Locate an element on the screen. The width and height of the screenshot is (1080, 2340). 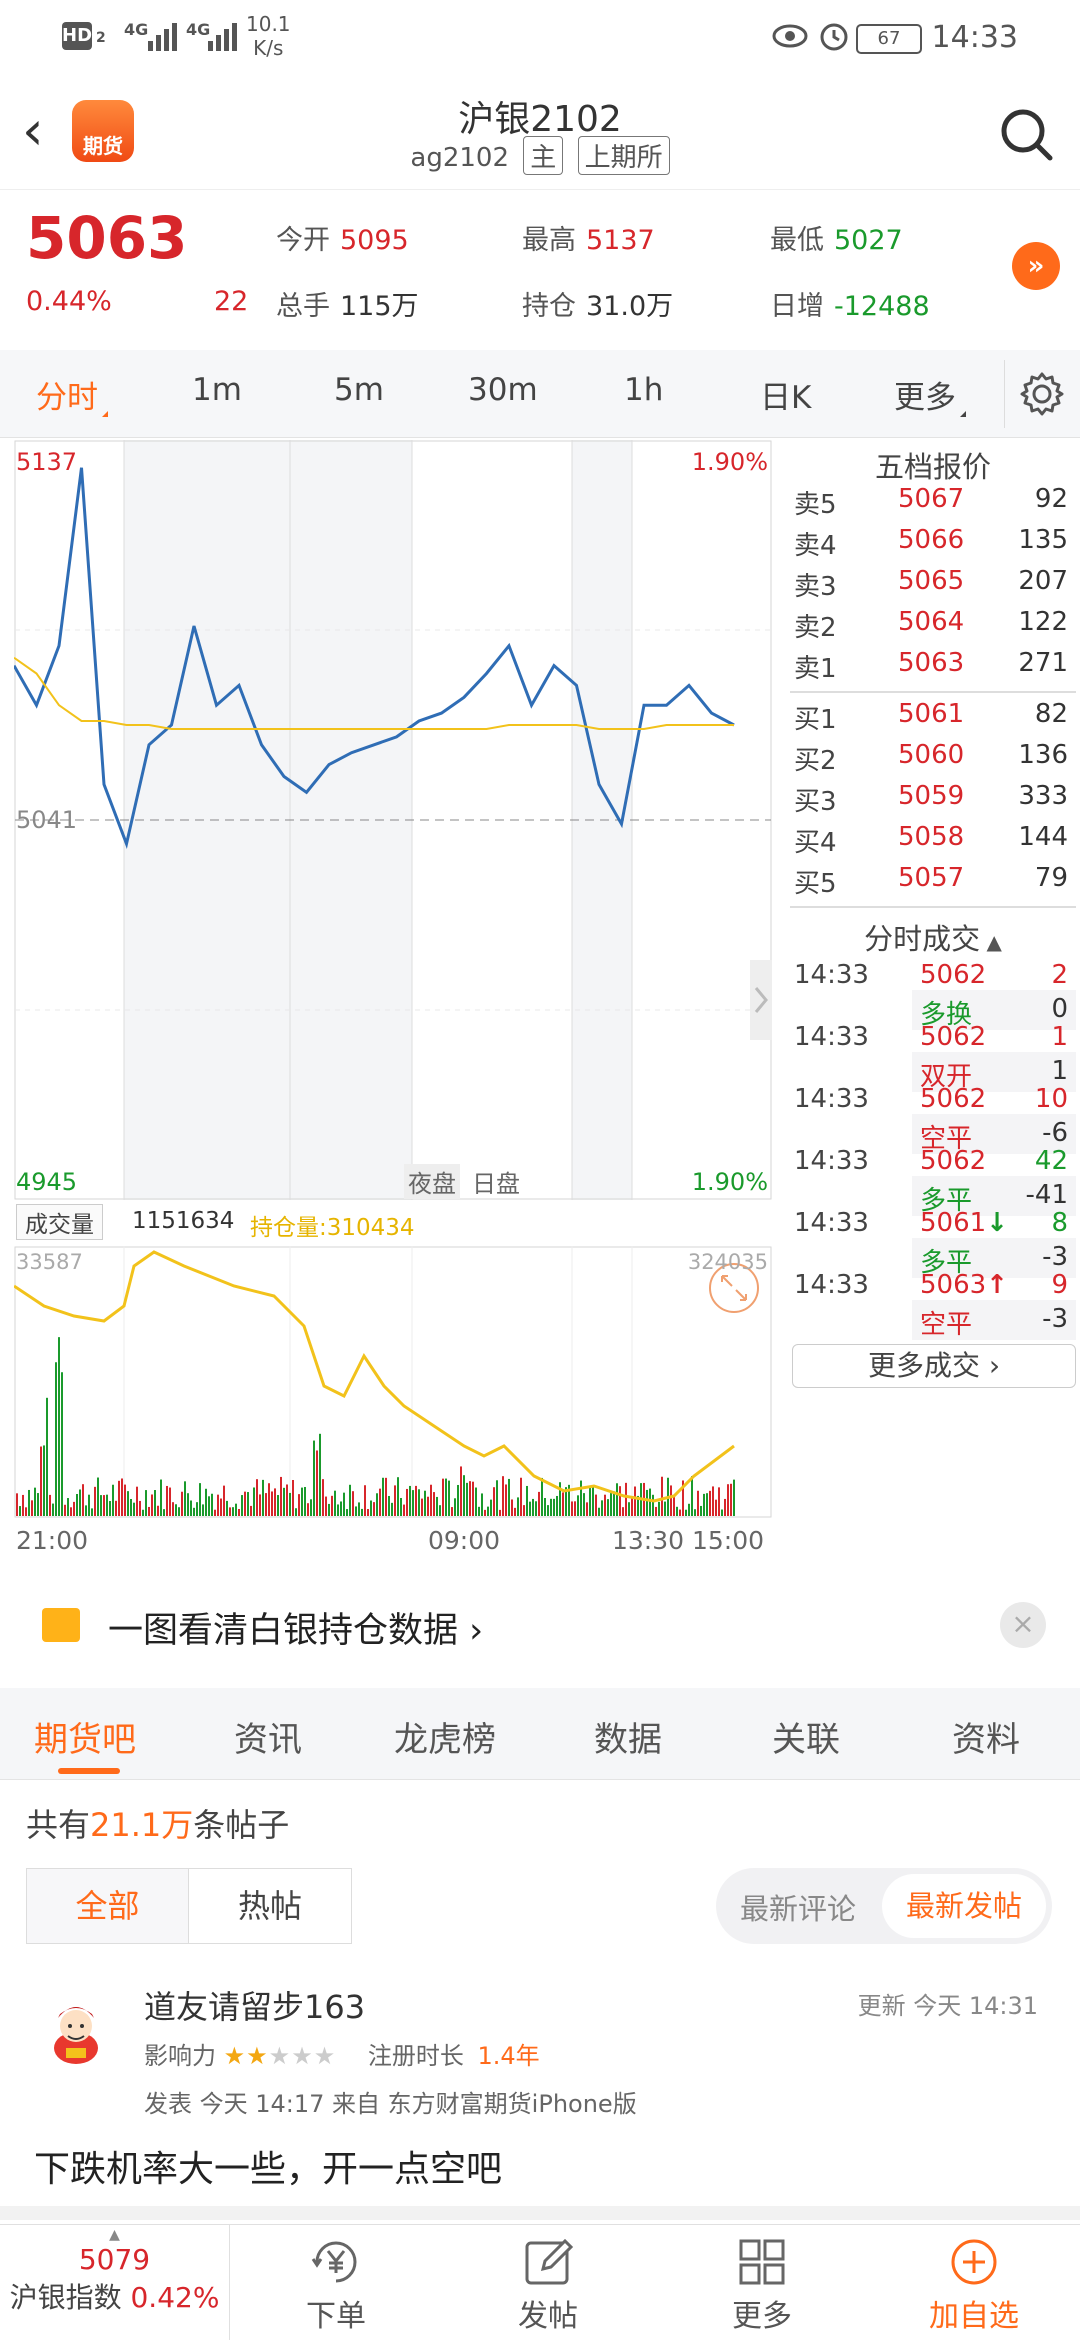
tick-volume: 8 is located at coordinates (1059, 1223).